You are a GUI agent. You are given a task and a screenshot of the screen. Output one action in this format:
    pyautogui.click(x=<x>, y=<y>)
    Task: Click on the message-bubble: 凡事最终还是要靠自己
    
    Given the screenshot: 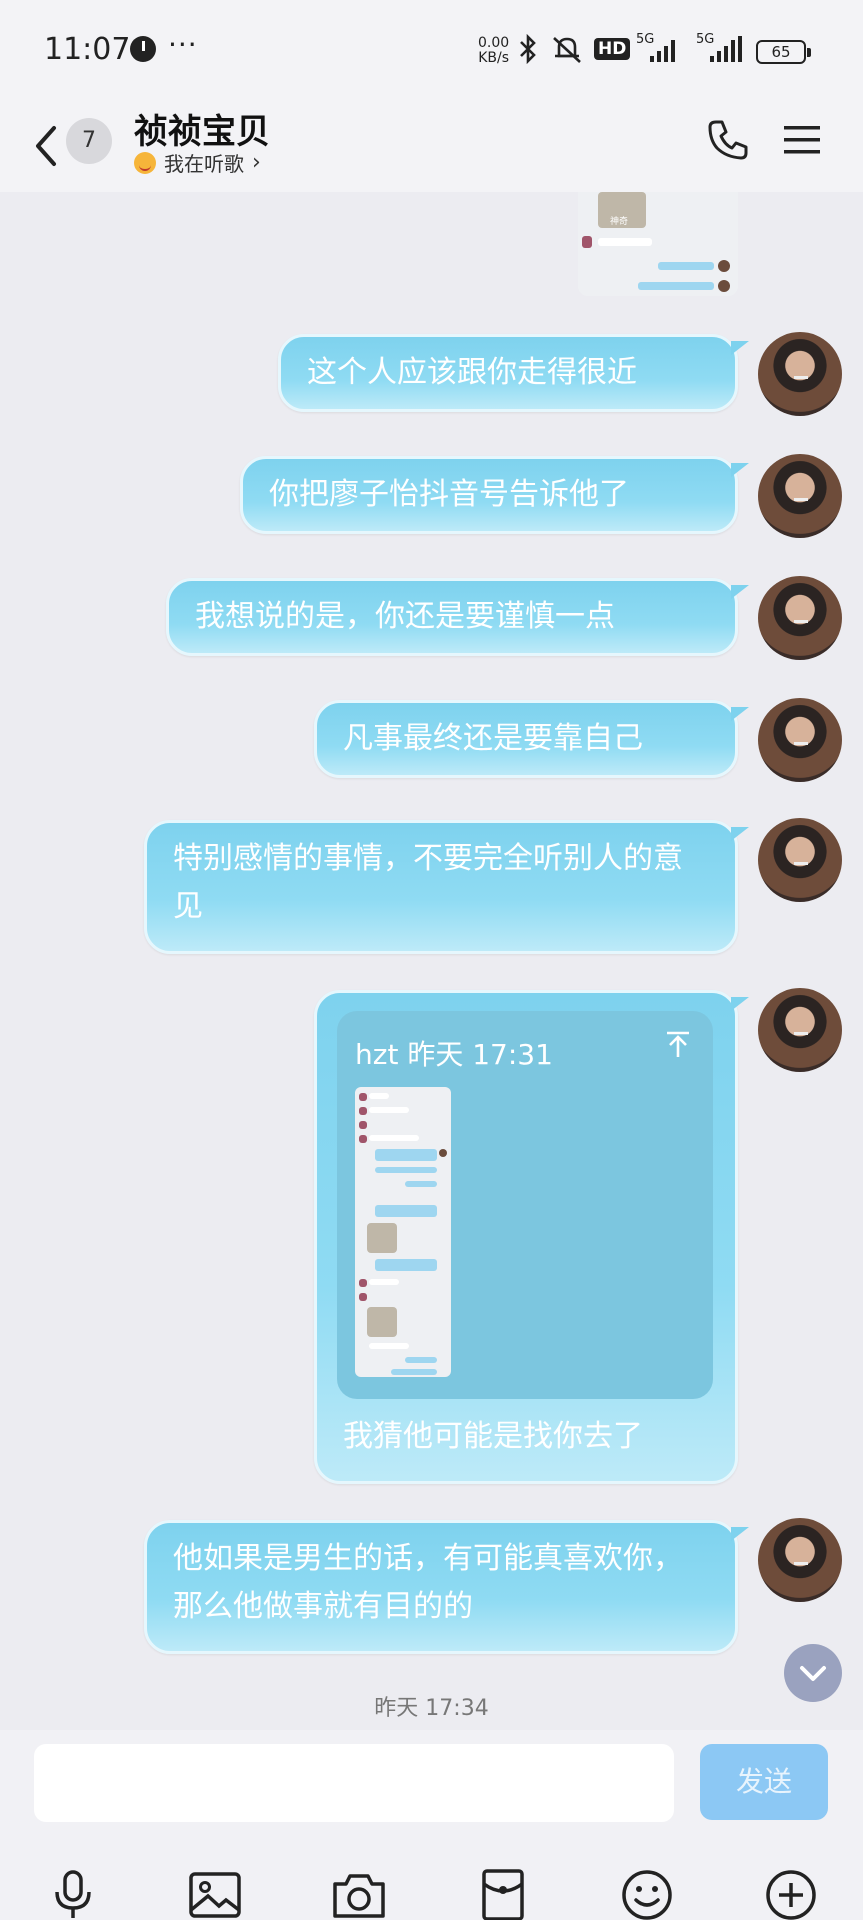 What is the action you would take?
    pyautogui.click(x=531, y=739)
    